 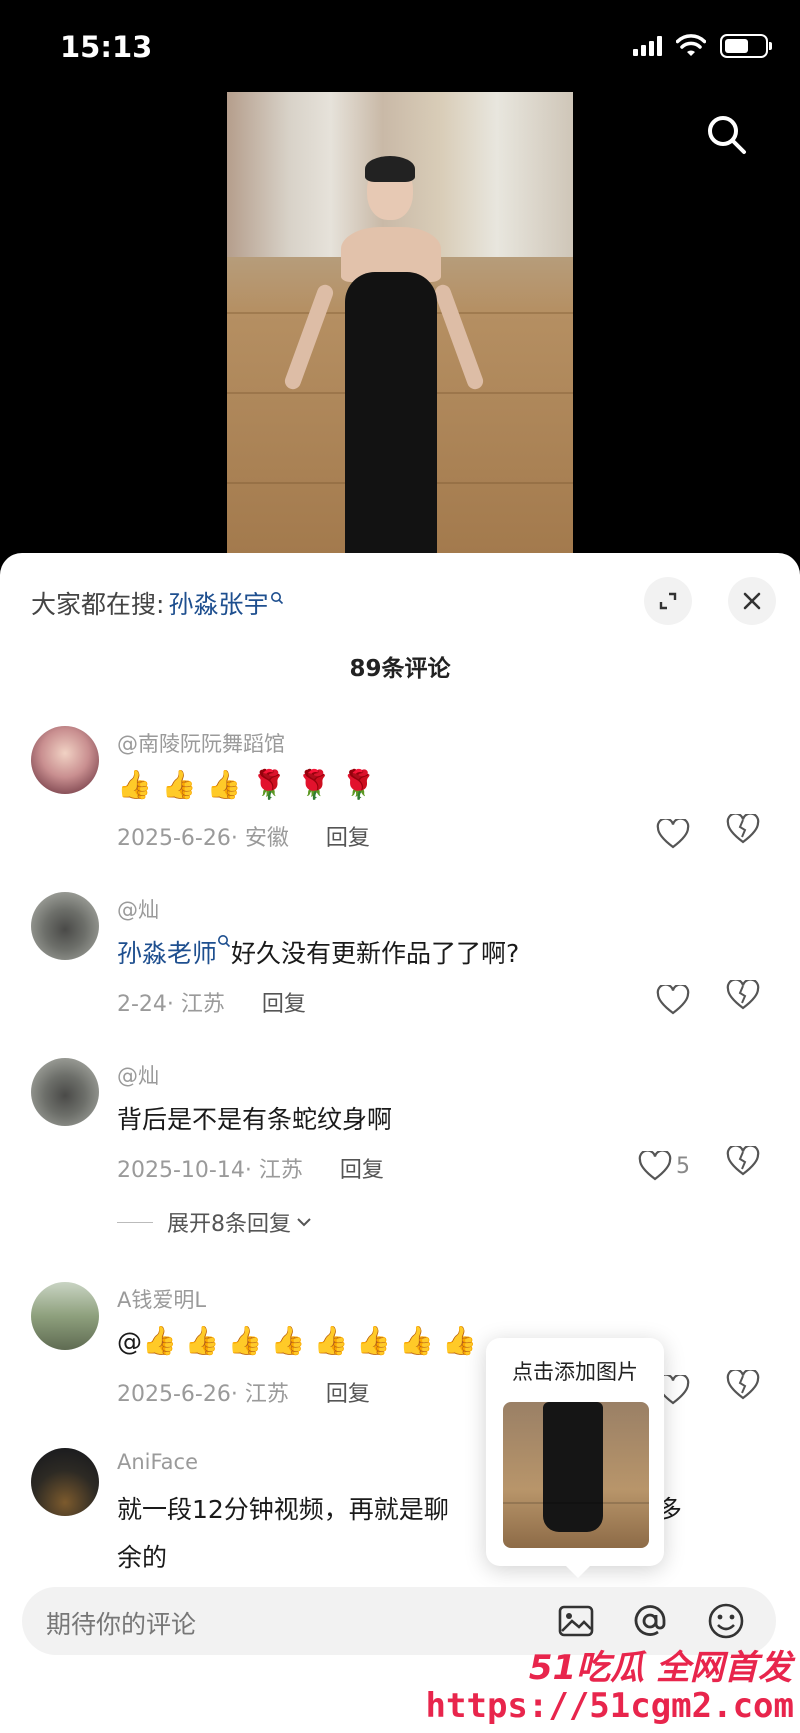 I want to click on comment-username: A钱爱明L, so click(x=161, y=1299).